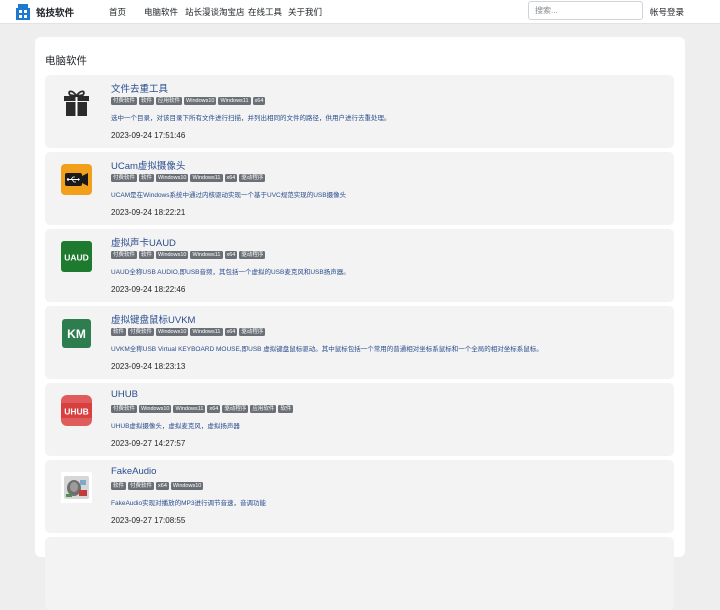 This screenshot has height=610, width=720. What do you see at coordinates (148, 289) in the screenshot?
I see `card-date: 2023-09-24 18:22:46` at bounding box center [148, 289].